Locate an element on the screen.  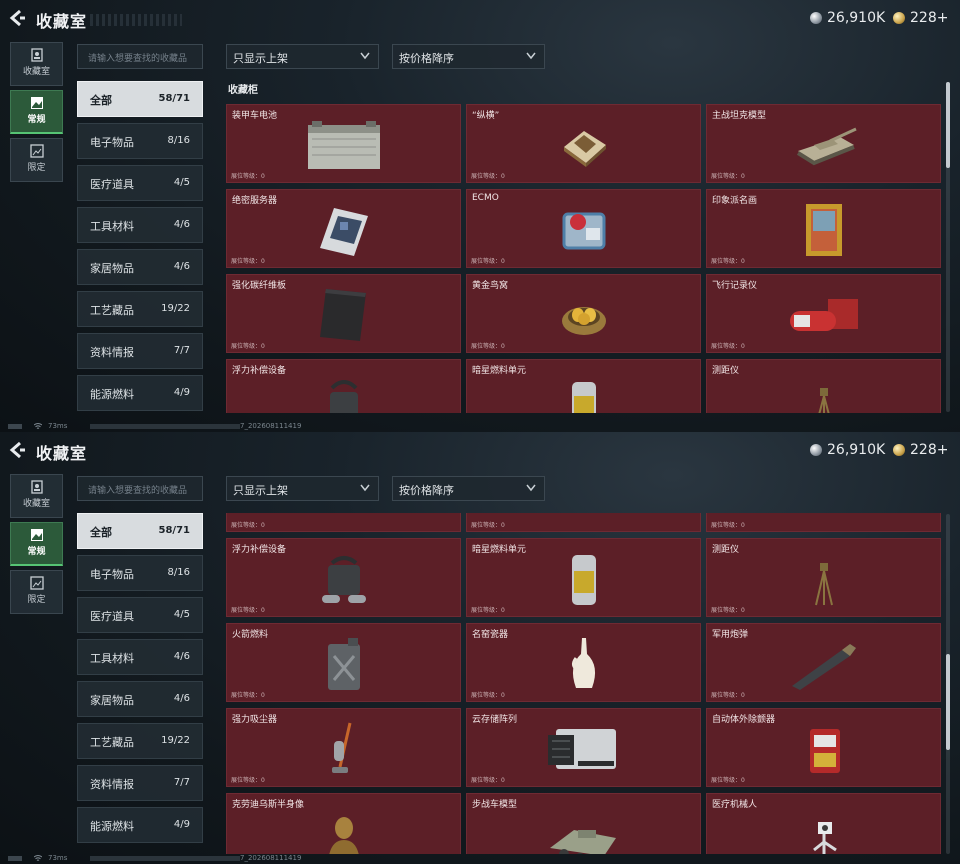
item-name: 克劳迪乌斯半身像 is located at coordinates (268, 805).